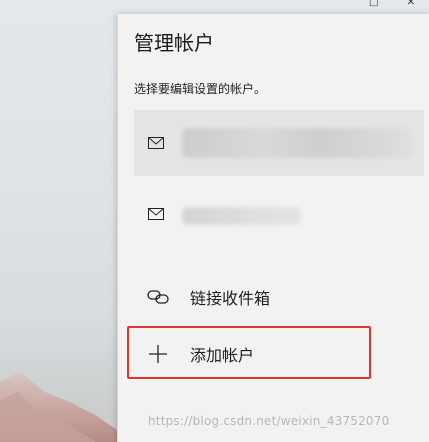  I want to click on maximize-icon: □, so click(373, 4).